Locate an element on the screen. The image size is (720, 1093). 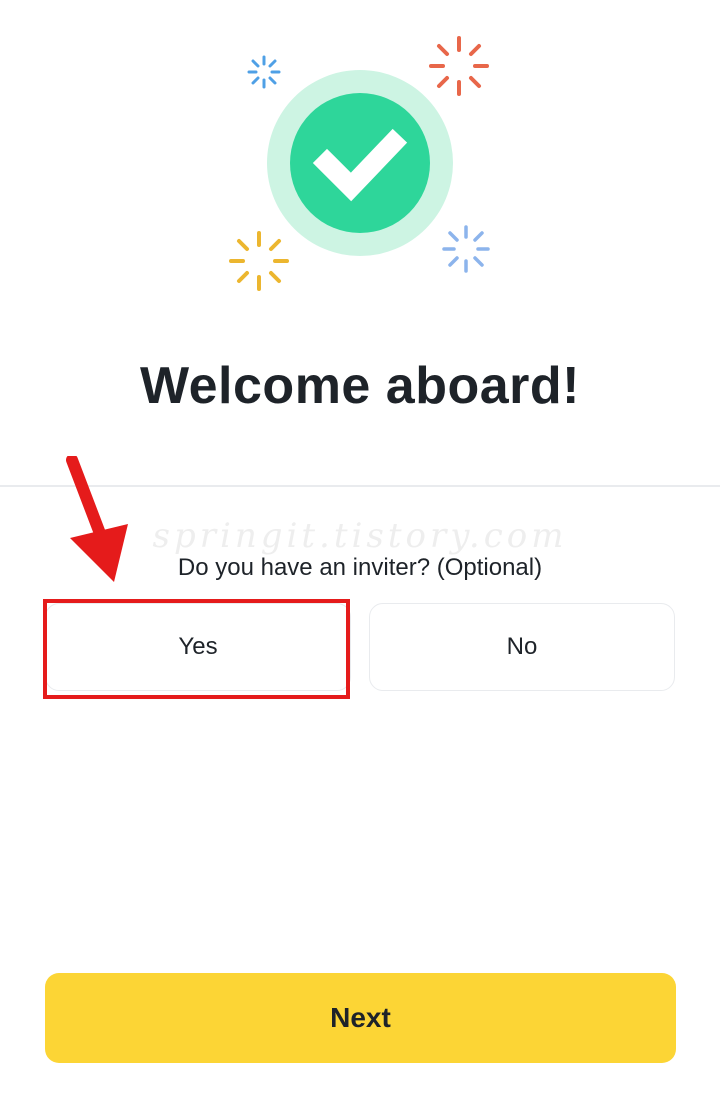
no-button-label: No is located at coordinates (522, 646).